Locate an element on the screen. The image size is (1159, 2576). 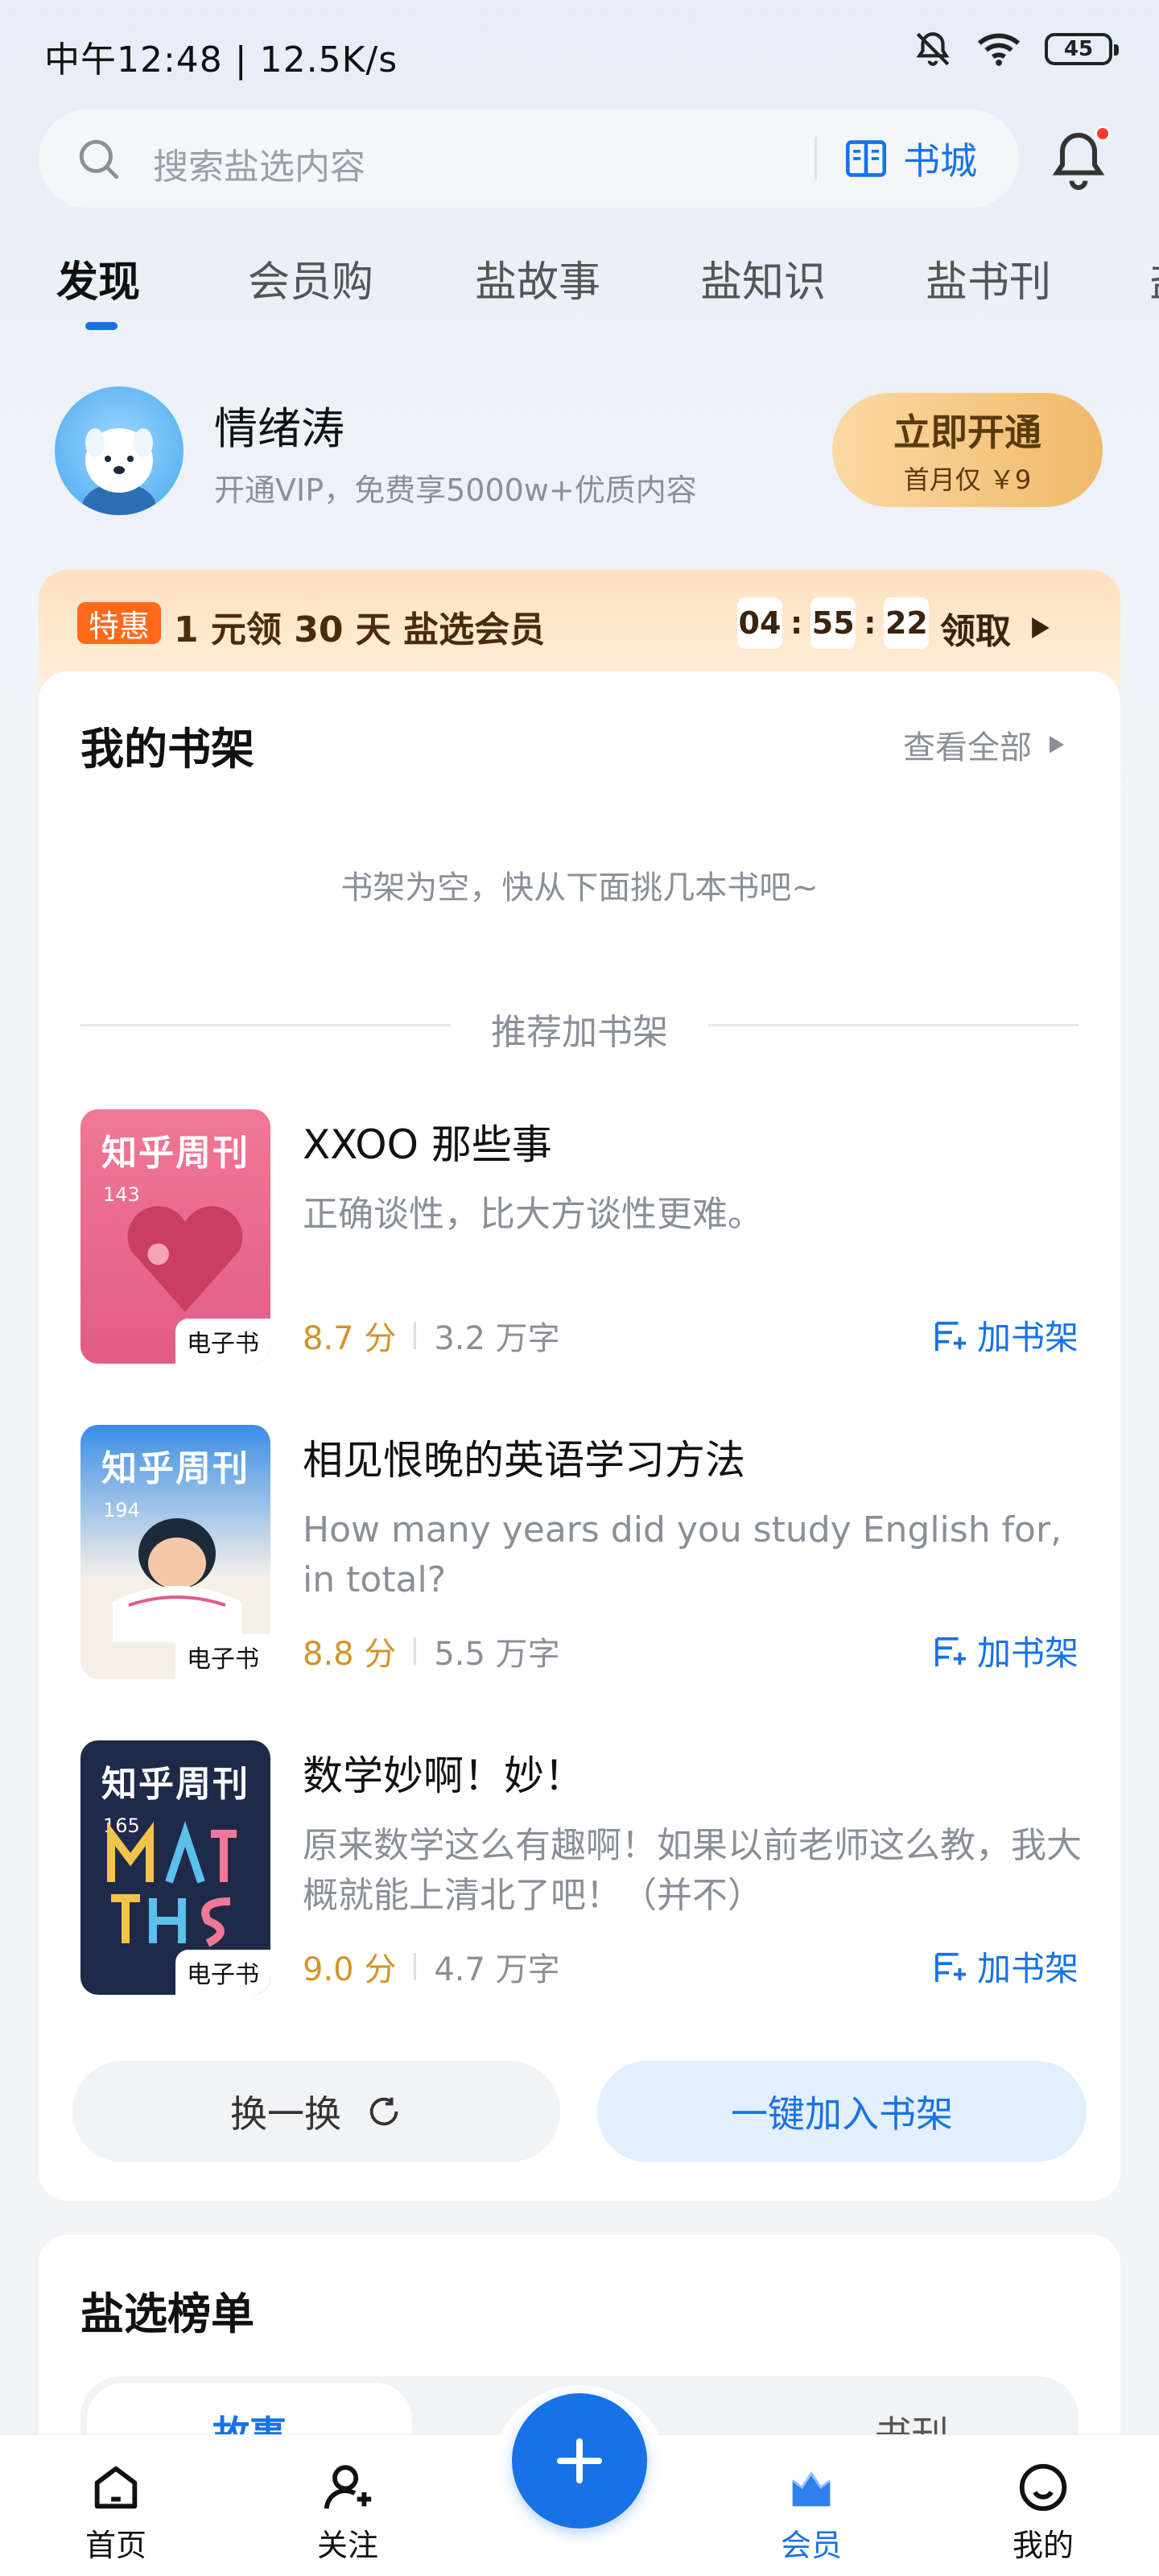
book-word-count: 3.2 万字 is located at coordinates (497, 1338).